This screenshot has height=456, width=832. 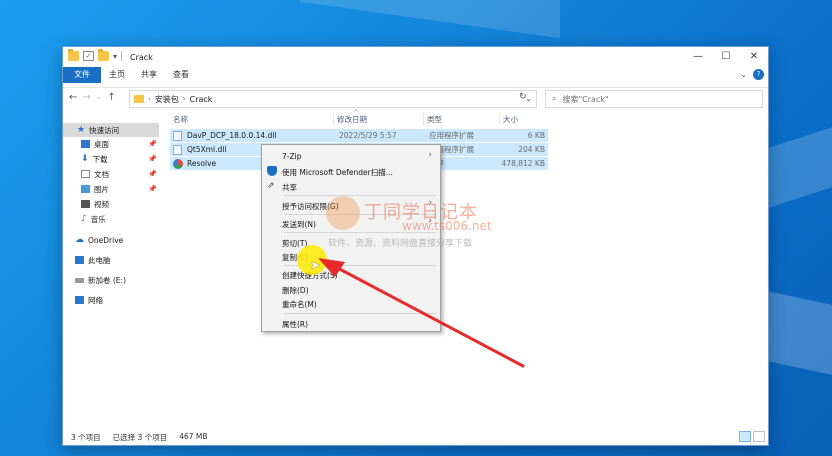 I want to click on properties-icon: ✓, so click(x=88, y=56).